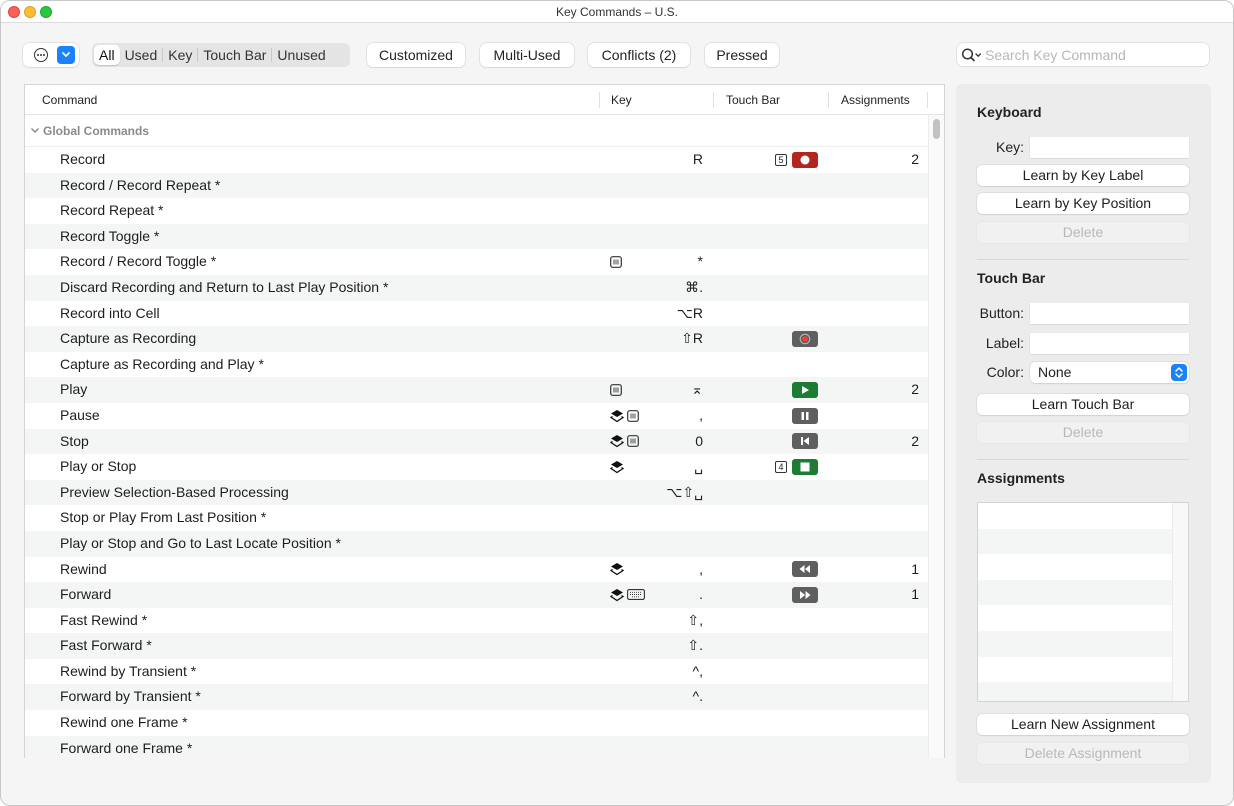  I want to click on filter-used: Used, so click(141, 55).